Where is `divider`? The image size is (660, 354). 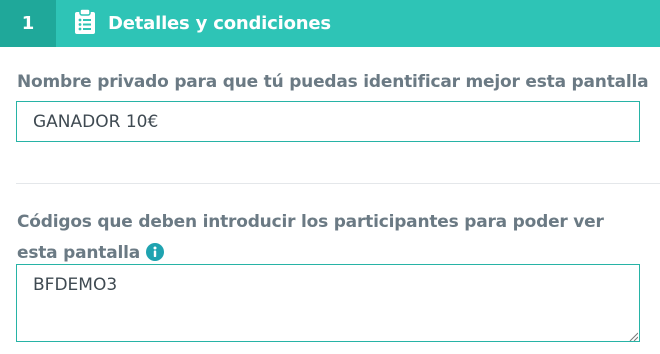 divider is located at coordinates (338, 183).